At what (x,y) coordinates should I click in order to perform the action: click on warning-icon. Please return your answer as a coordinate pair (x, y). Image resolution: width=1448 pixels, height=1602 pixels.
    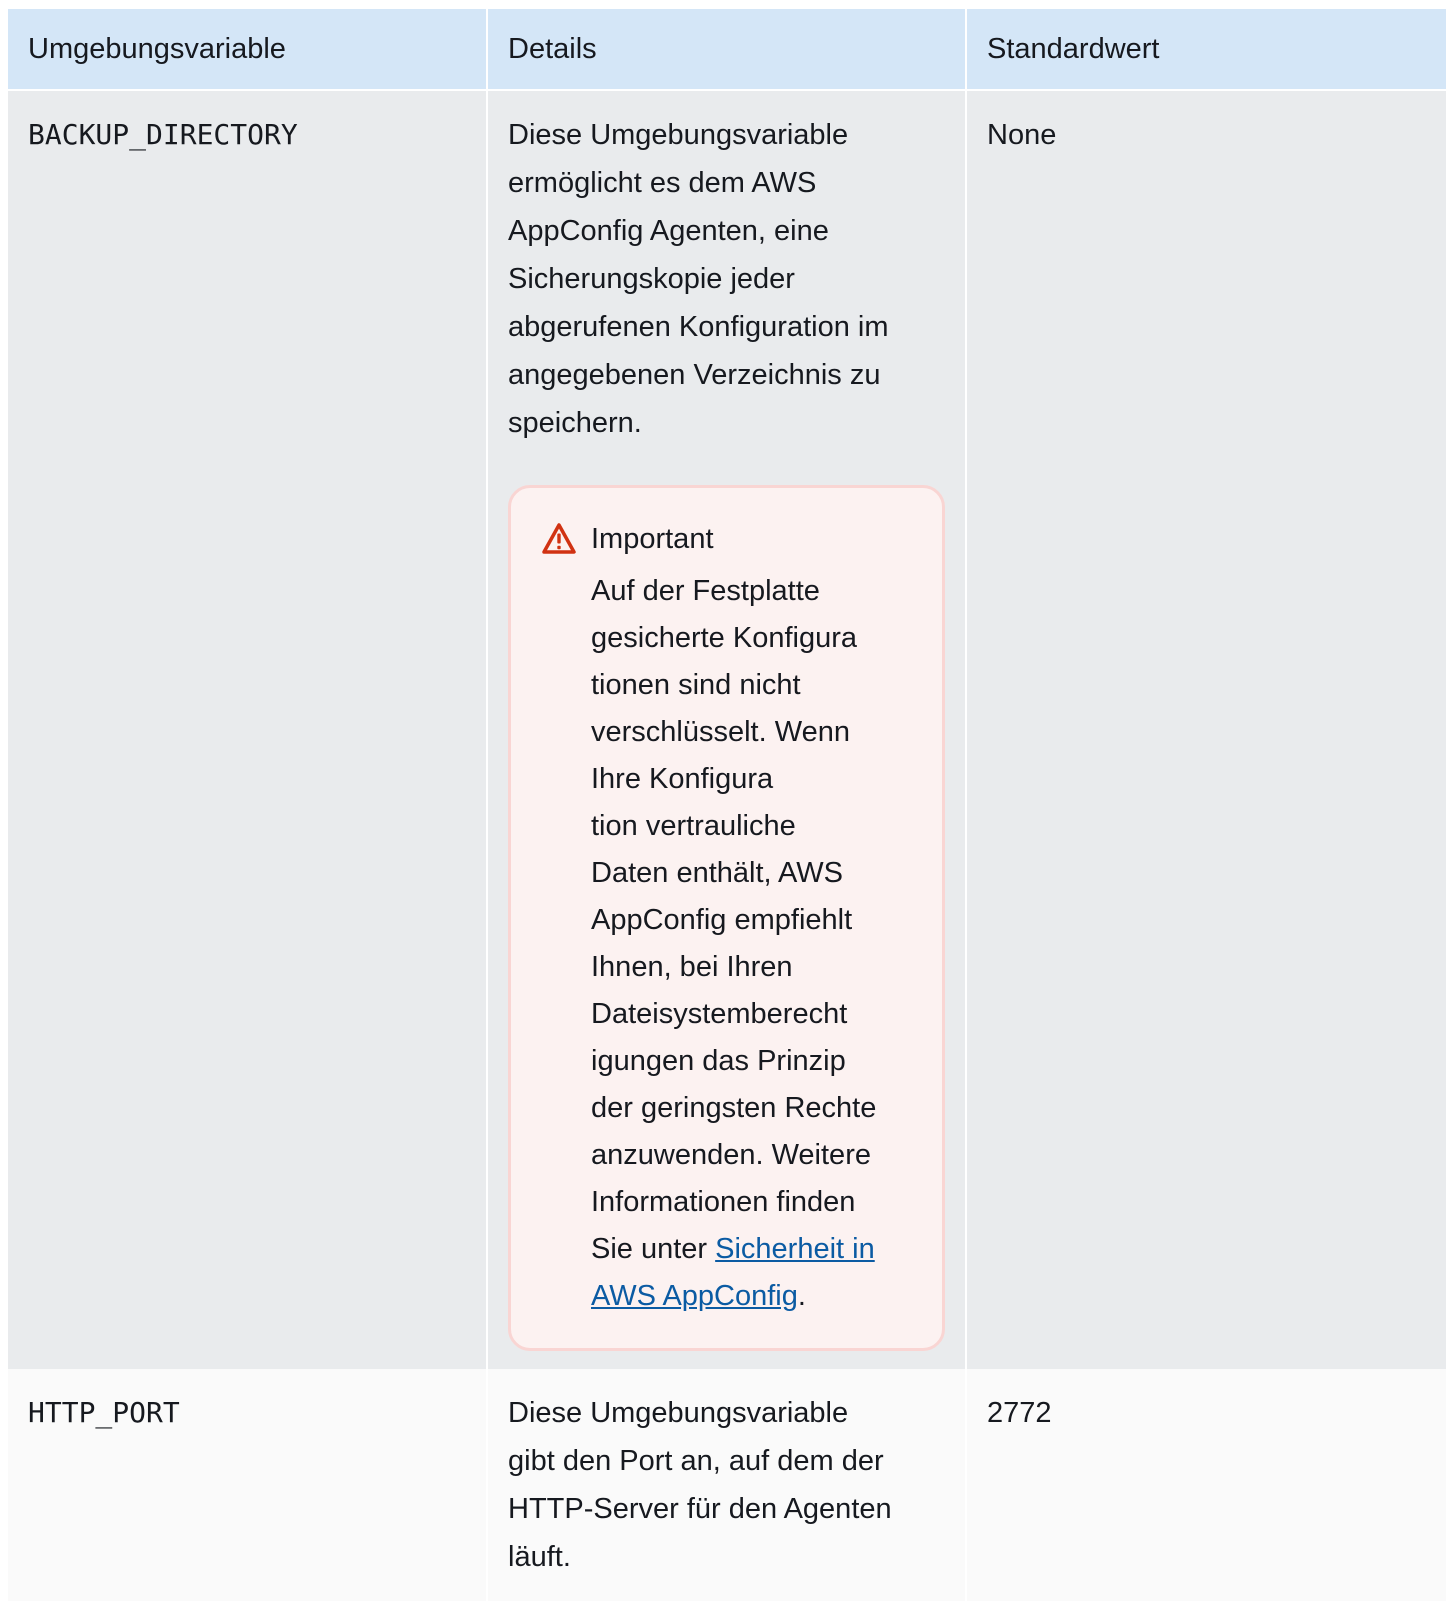
    Looking at the image, I should click on (559, 539).